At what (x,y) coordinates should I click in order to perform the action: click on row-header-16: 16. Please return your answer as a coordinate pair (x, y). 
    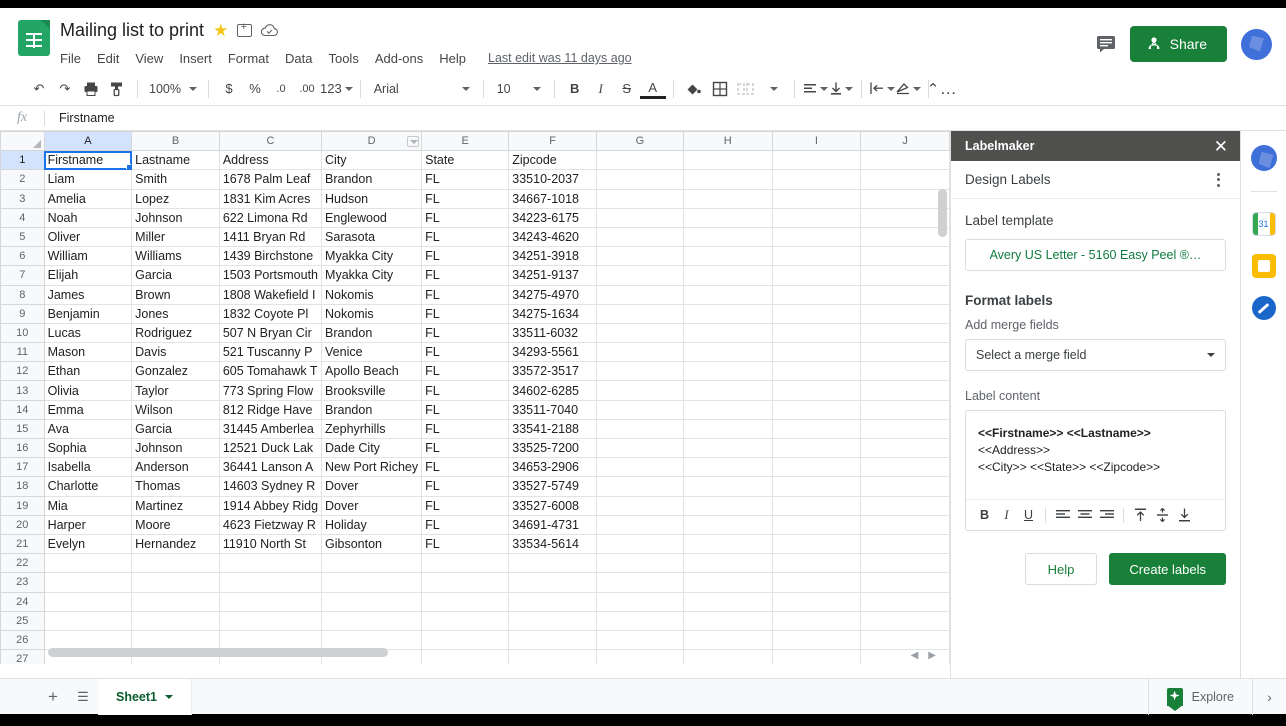
    Looking at the image, I should click on (22, 448).